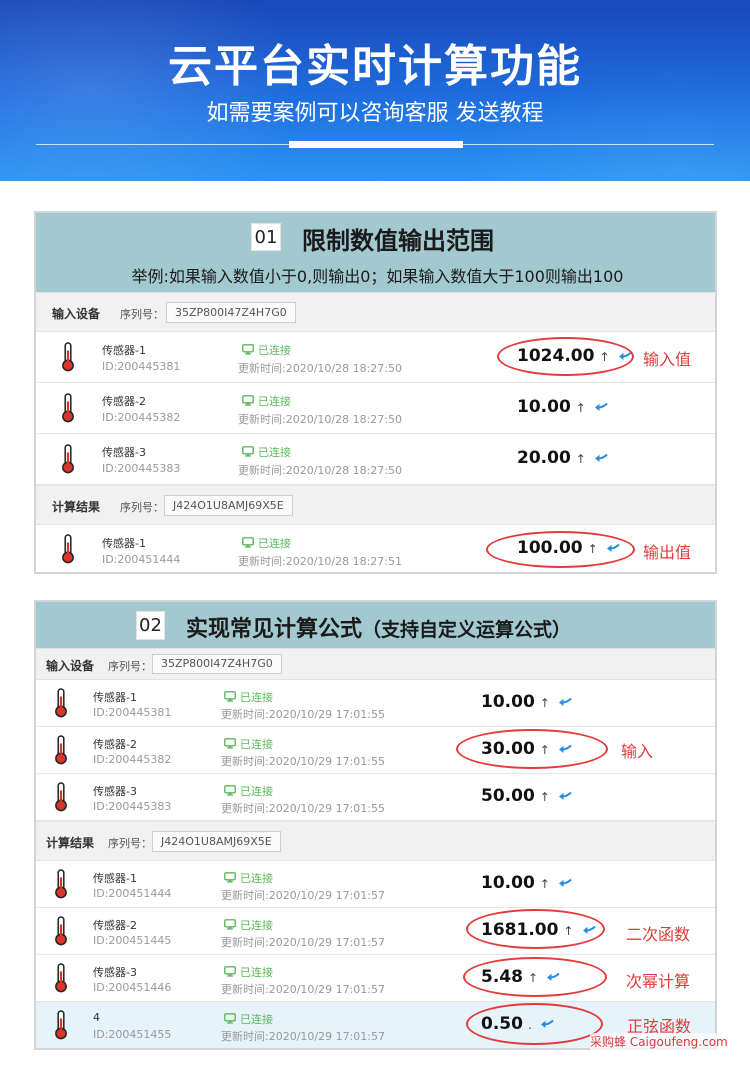 The width and height of the screenshot is (750, 1068). I want to click on device-value: 20.00 ↑, so click(562, 458).